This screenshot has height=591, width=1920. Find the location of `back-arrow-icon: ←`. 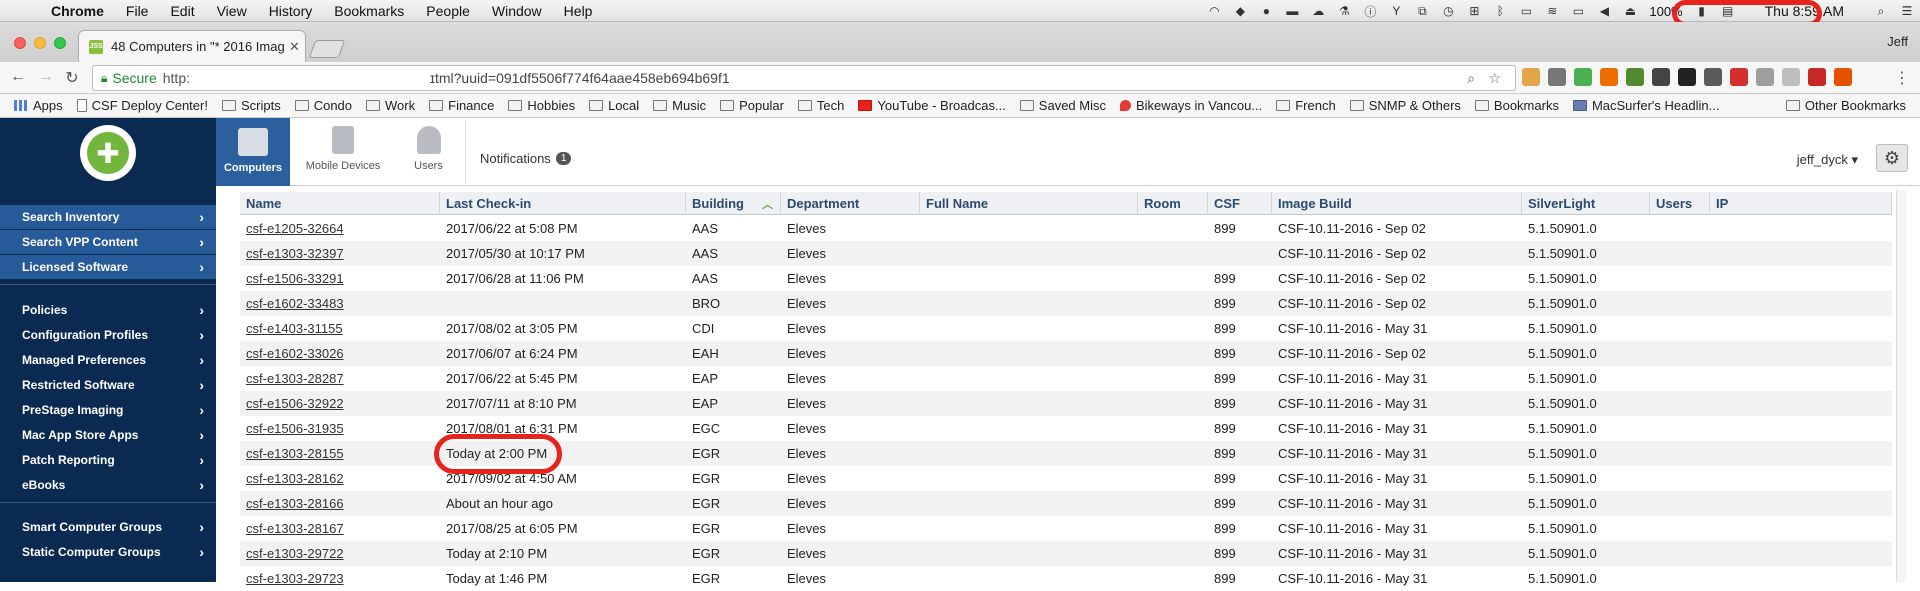

back-arrow-icon: ← is located at coordinates (18, 78).